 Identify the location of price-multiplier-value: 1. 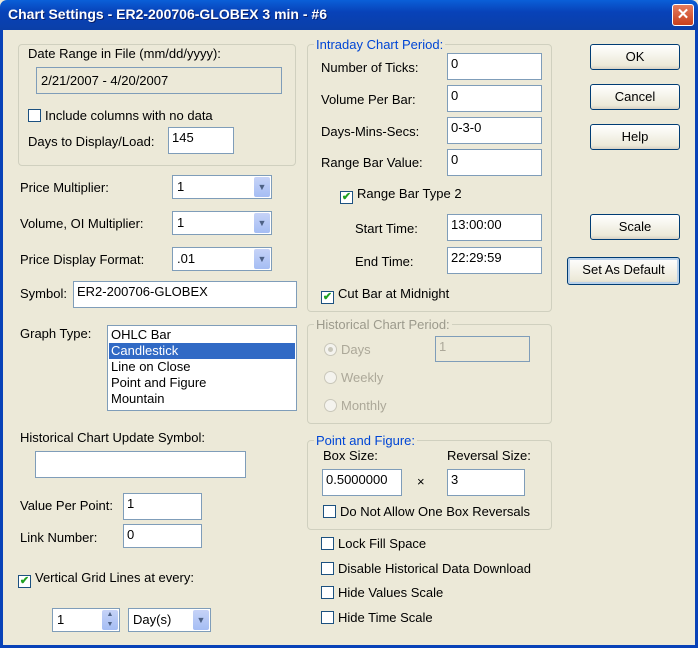
(181, 186).